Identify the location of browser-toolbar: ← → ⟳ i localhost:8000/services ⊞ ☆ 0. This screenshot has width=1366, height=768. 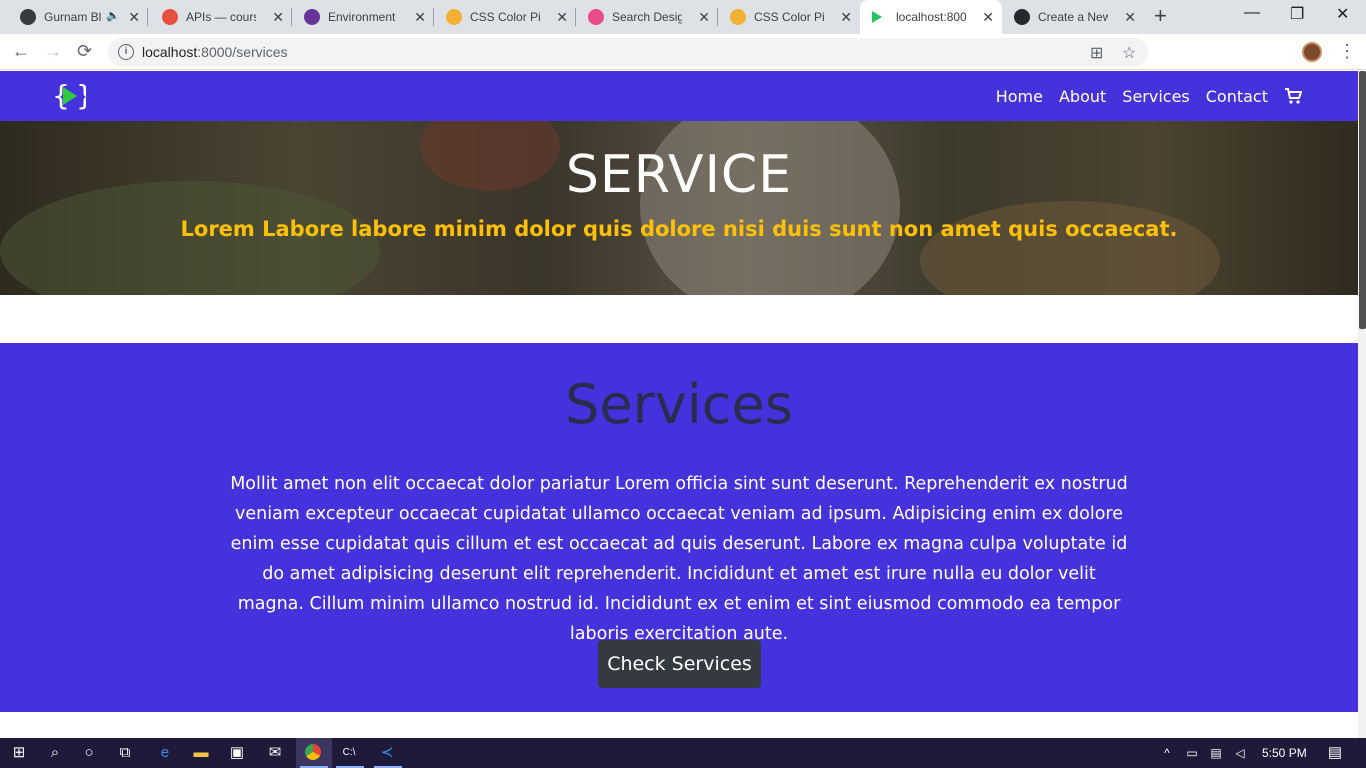
(683, 66).